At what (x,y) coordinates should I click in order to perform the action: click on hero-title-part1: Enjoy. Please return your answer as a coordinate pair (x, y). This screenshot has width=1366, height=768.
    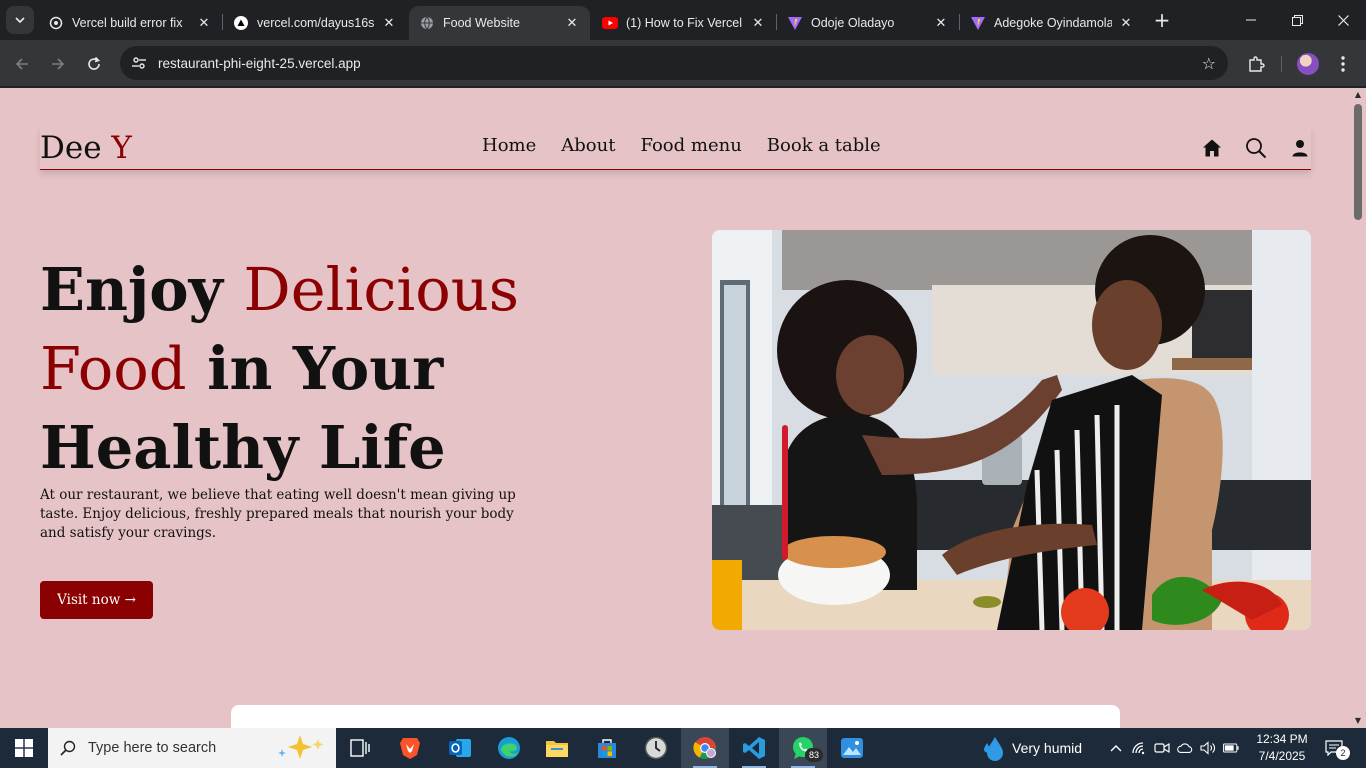
    Looking at the image, I should click on (142, 289).